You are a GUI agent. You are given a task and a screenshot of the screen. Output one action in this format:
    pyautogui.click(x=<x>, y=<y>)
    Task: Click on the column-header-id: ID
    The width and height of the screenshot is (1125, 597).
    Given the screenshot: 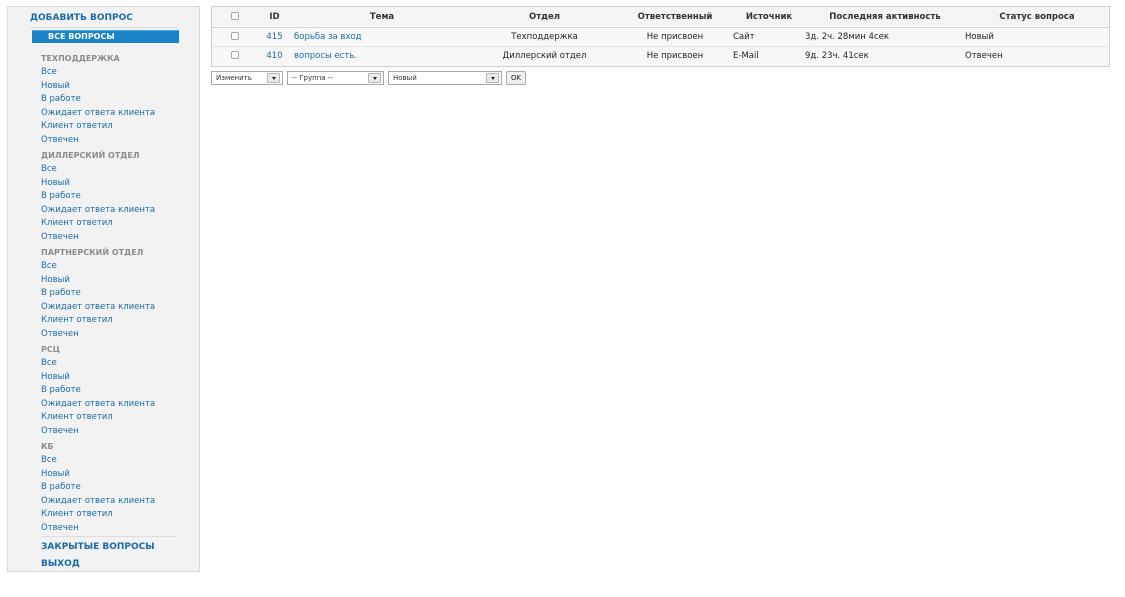 What is the action you would take?
    pyautogui.click(x=274, y=17)
    